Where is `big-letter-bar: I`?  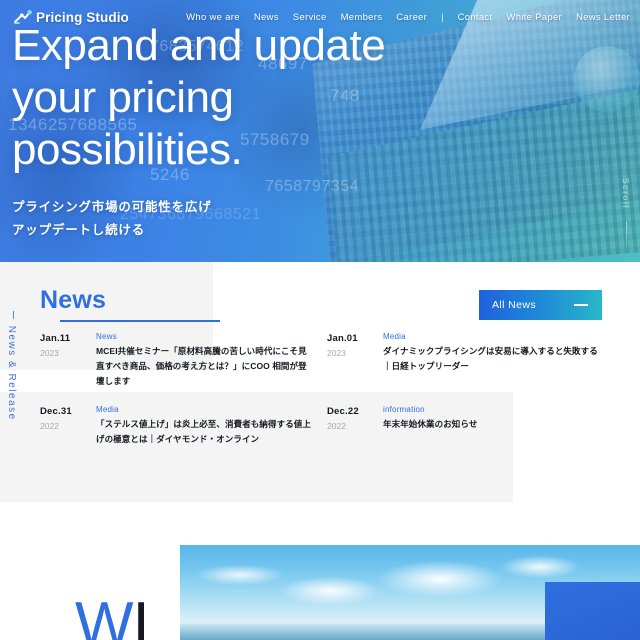
big-letter-bar: I is located at coordinates (141, 615).